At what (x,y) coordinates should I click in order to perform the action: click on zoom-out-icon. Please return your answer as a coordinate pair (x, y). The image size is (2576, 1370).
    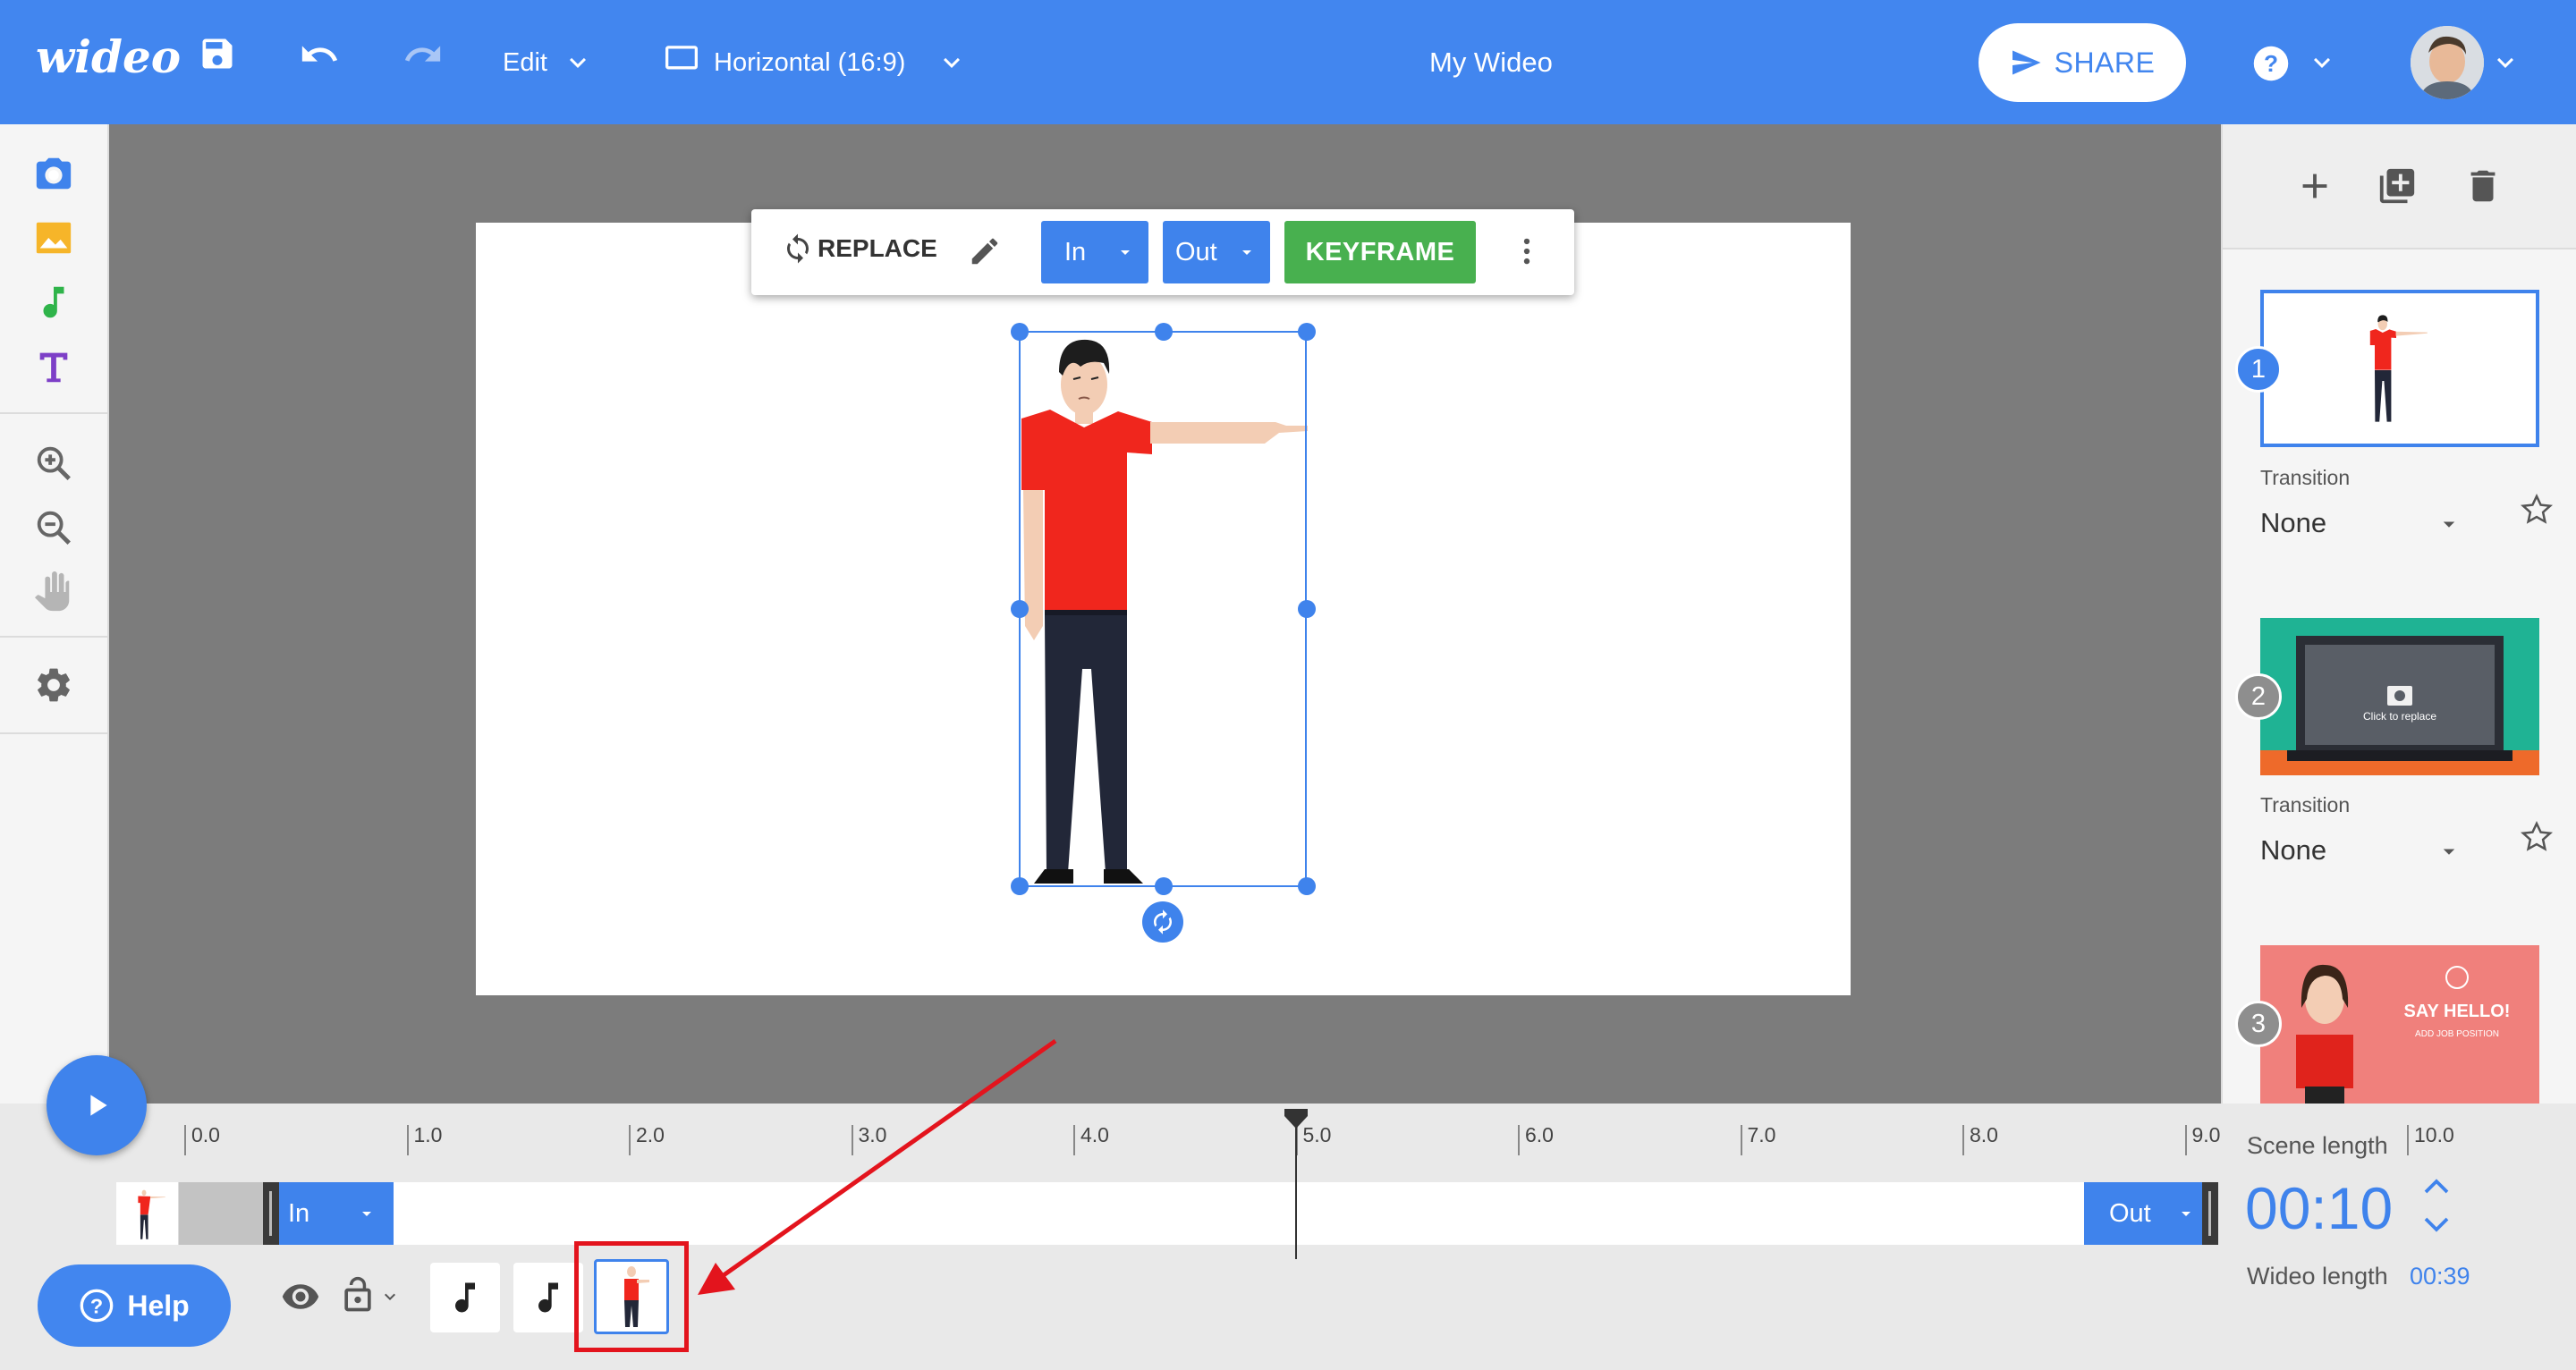
    Looking at the image, I should click on (53, 527).